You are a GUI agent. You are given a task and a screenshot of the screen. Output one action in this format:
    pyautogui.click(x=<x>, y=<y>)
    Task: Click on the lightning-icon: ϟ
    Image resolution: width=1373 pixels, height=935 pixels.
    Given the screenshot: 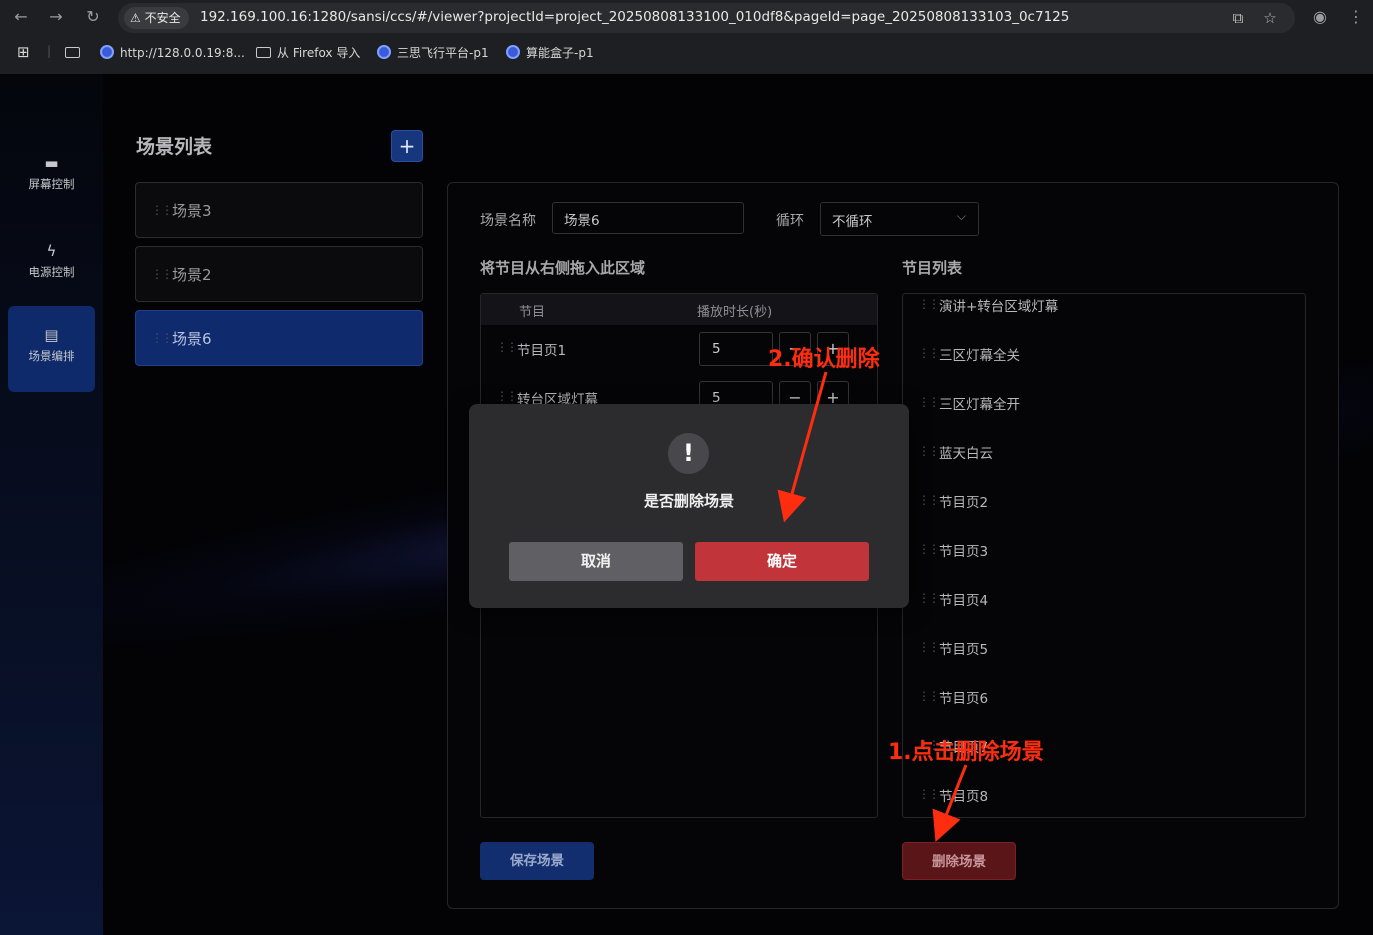 What is the action you would take?
    pyautogui.click(x=51, y=251)
    